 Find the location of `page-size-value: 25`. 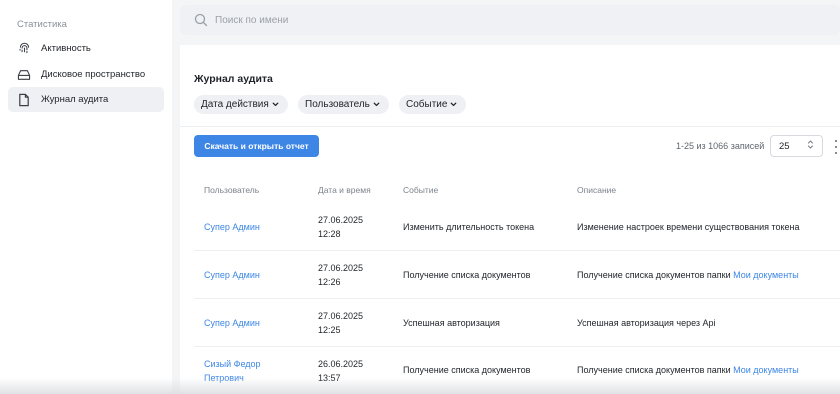

page-size-value: 25 is located at coordinates (784, 146).